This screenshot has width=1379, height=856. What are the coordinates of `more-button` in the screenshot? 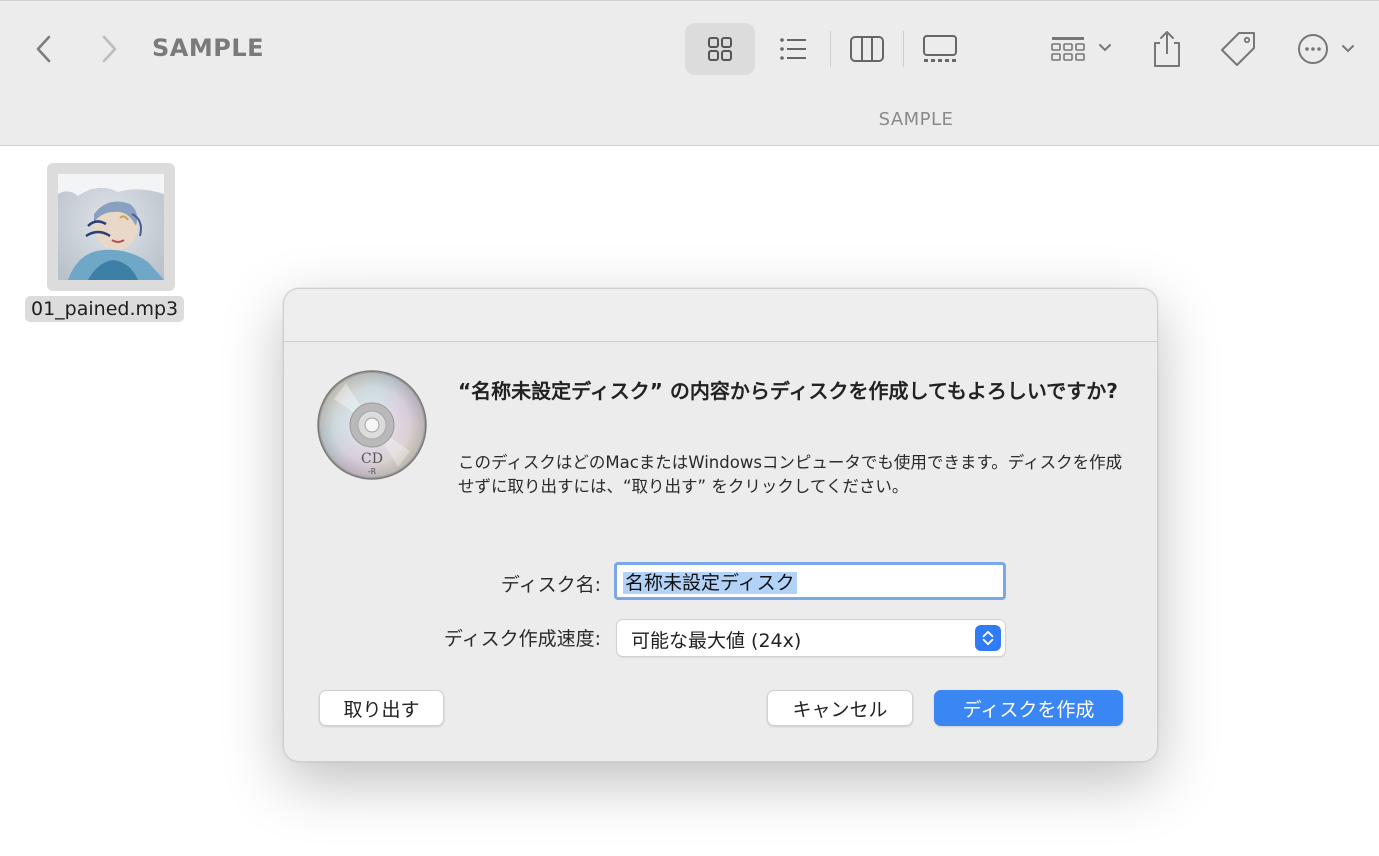 It's located at (1328, 49).